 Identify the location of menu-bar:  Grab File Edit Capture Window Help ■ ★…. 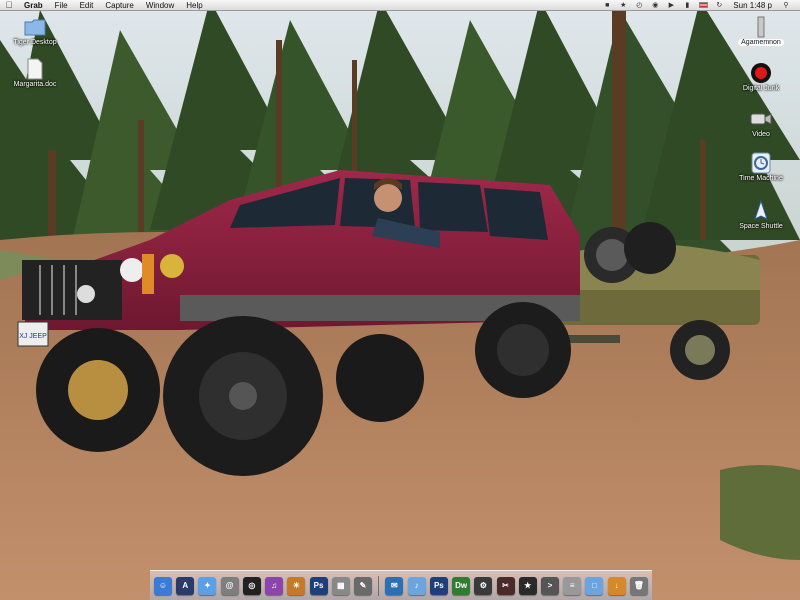
(400, 5).